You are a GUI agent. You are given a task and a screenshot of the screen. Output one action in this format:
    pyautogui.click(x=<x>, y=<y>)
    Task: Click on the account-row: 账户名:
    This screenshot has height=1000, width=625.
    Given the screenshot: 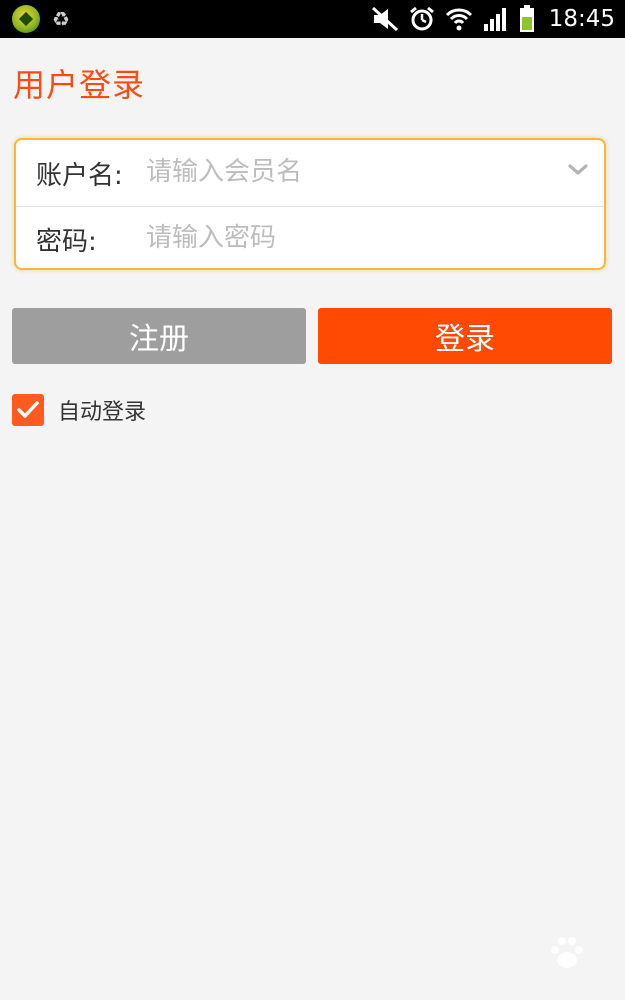 What is the action you would take?
    pyautogui.click(x=310, y=173)
    